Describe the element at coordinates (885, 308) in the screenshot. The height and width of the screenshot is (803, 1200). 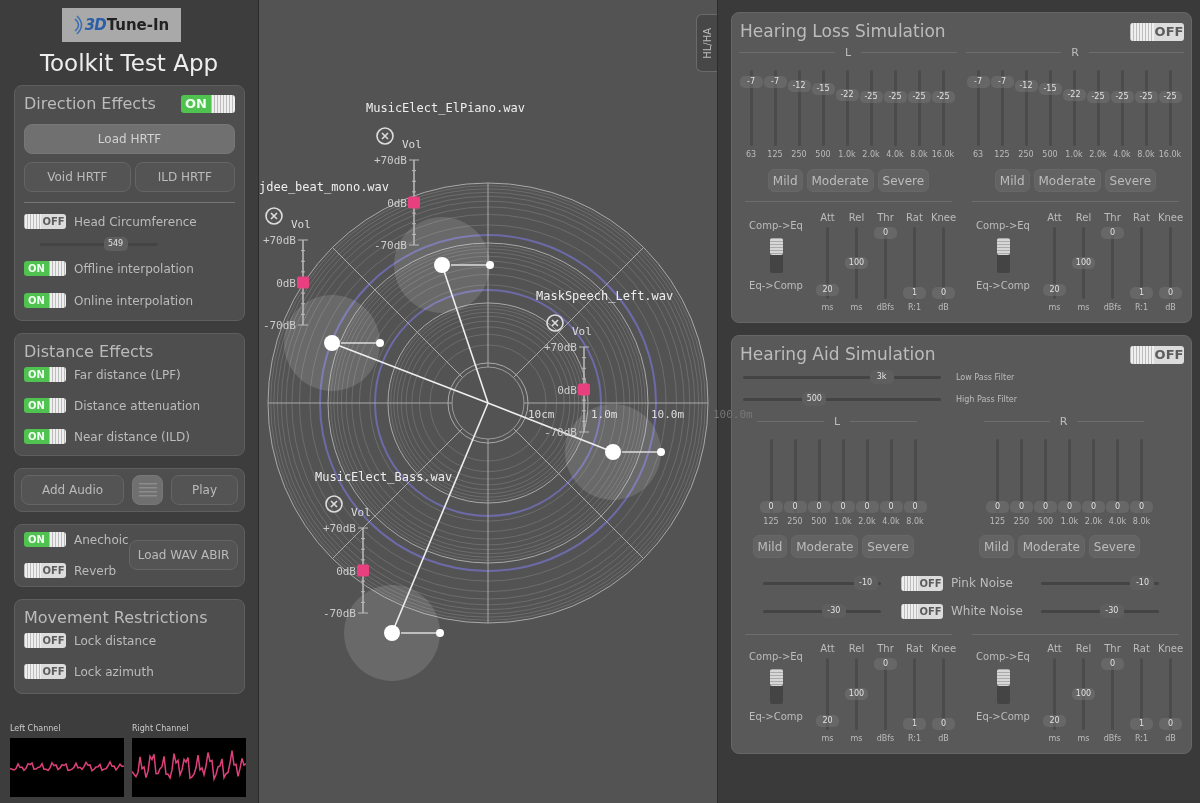
I see `unit-label: dBfs` at that location.